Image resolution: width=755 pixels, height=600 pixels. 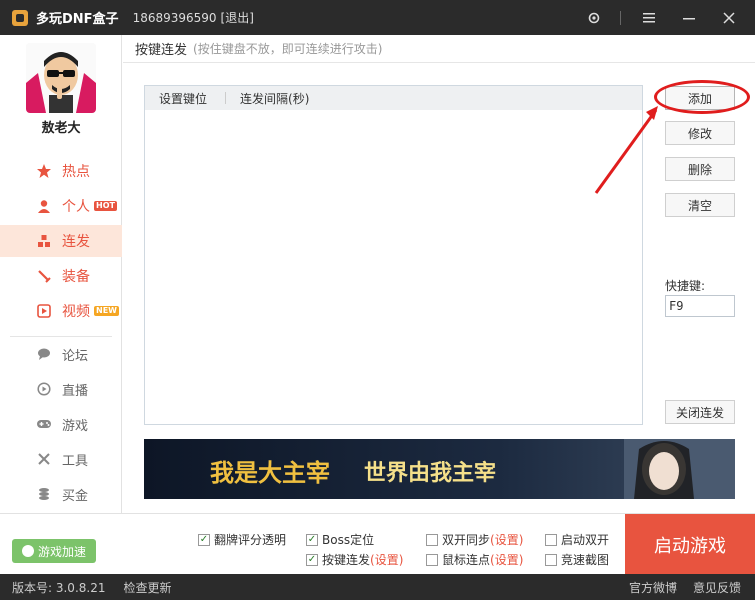 What do you see at coordinates (76, 312) in the screenshot?
I see `sidebar-item-label: 视频` at bounding box center [76, 312].